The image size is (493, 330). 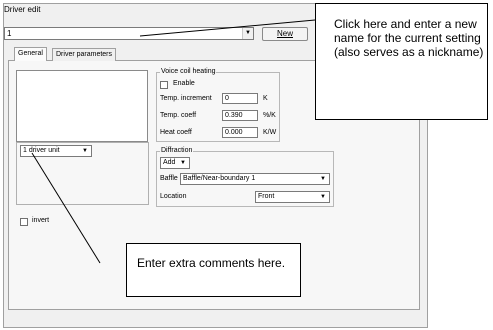 I want to click on invert-label: invert, so click(x=41, y=220).